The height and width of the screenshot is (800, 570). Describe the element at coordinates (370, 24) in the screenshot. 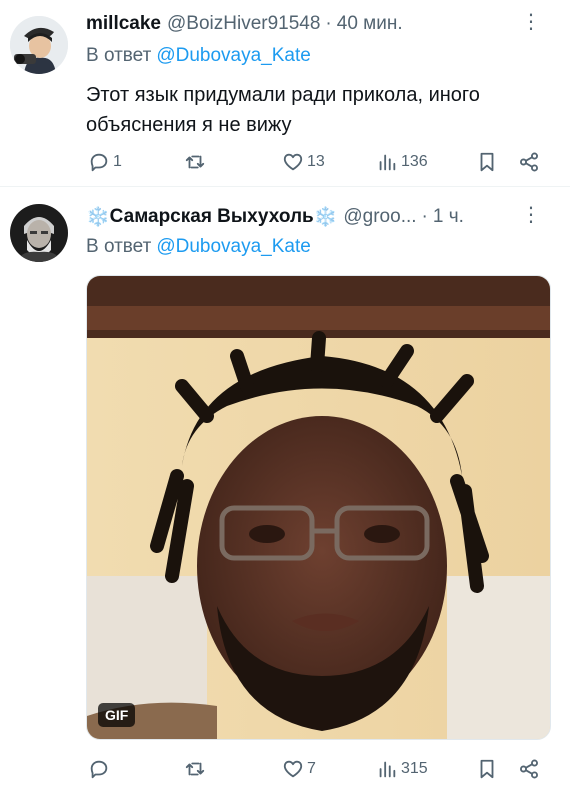

I see `timestamp: 40 мин.` at that location.